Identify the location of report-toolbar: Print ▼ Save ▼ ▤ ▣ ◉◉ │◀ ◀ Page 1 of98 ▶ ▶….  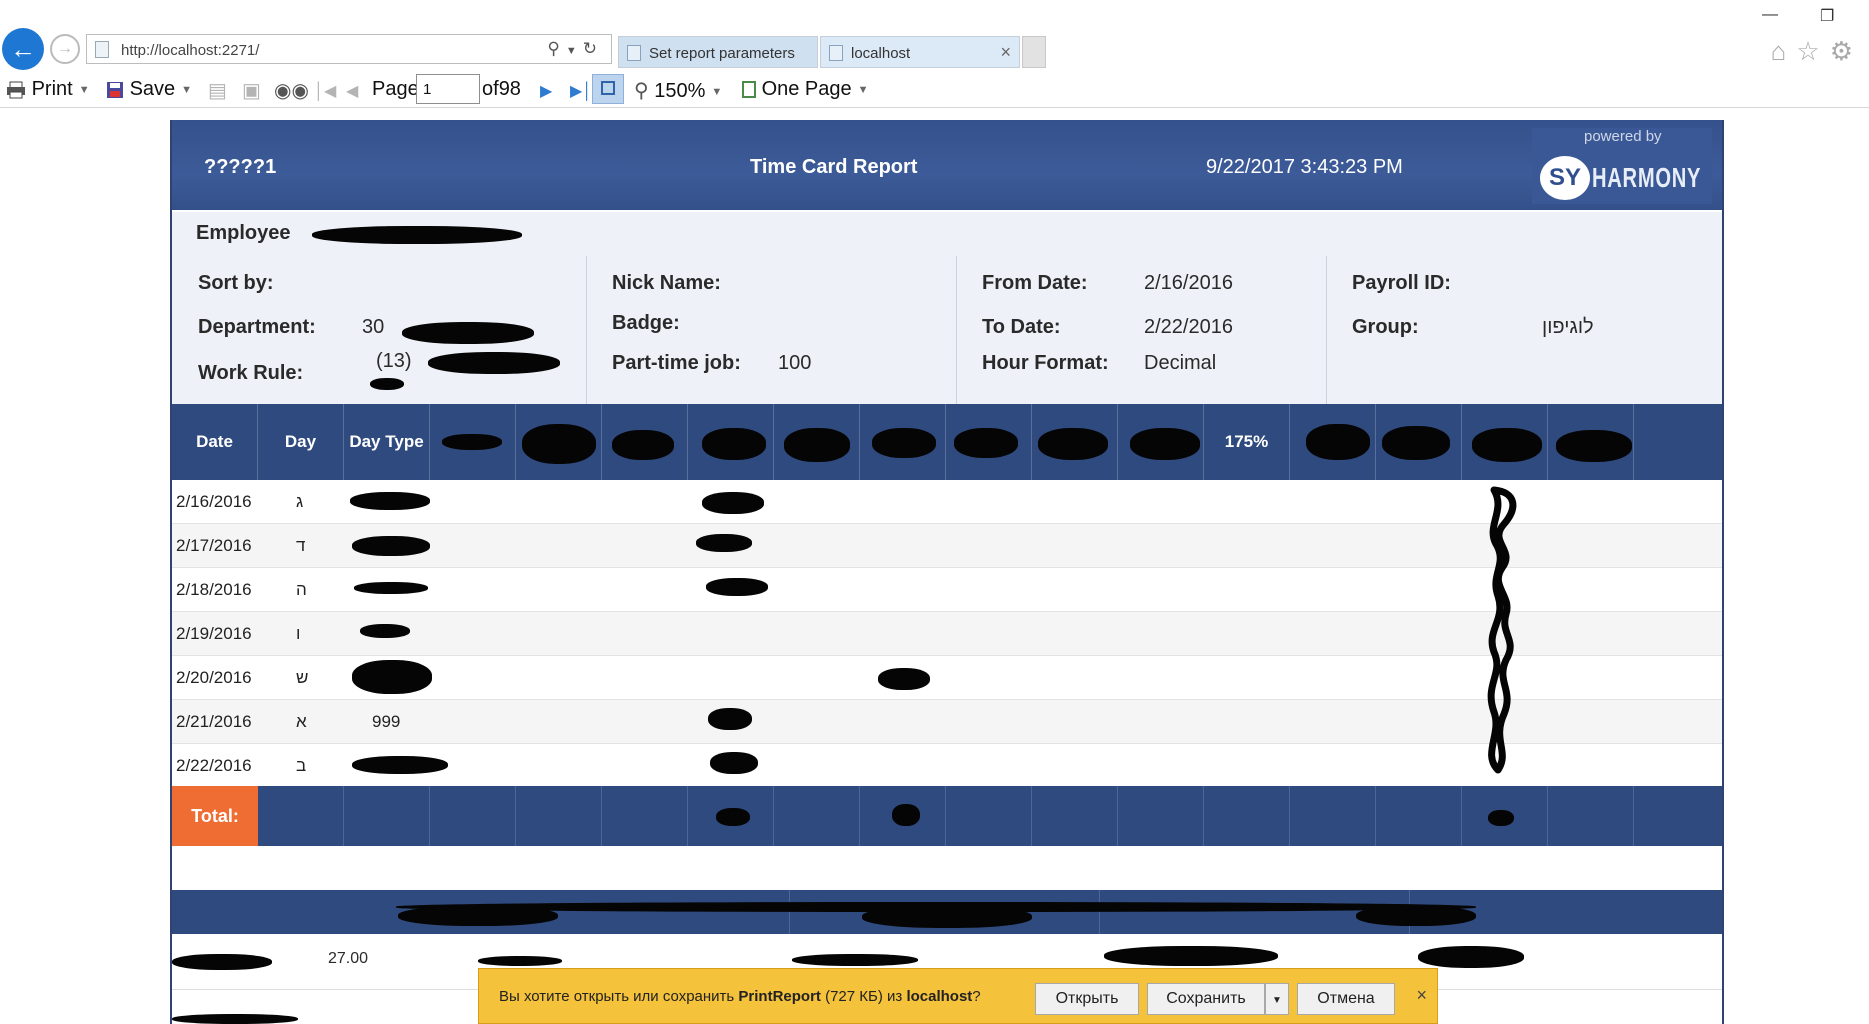
(934, 90).